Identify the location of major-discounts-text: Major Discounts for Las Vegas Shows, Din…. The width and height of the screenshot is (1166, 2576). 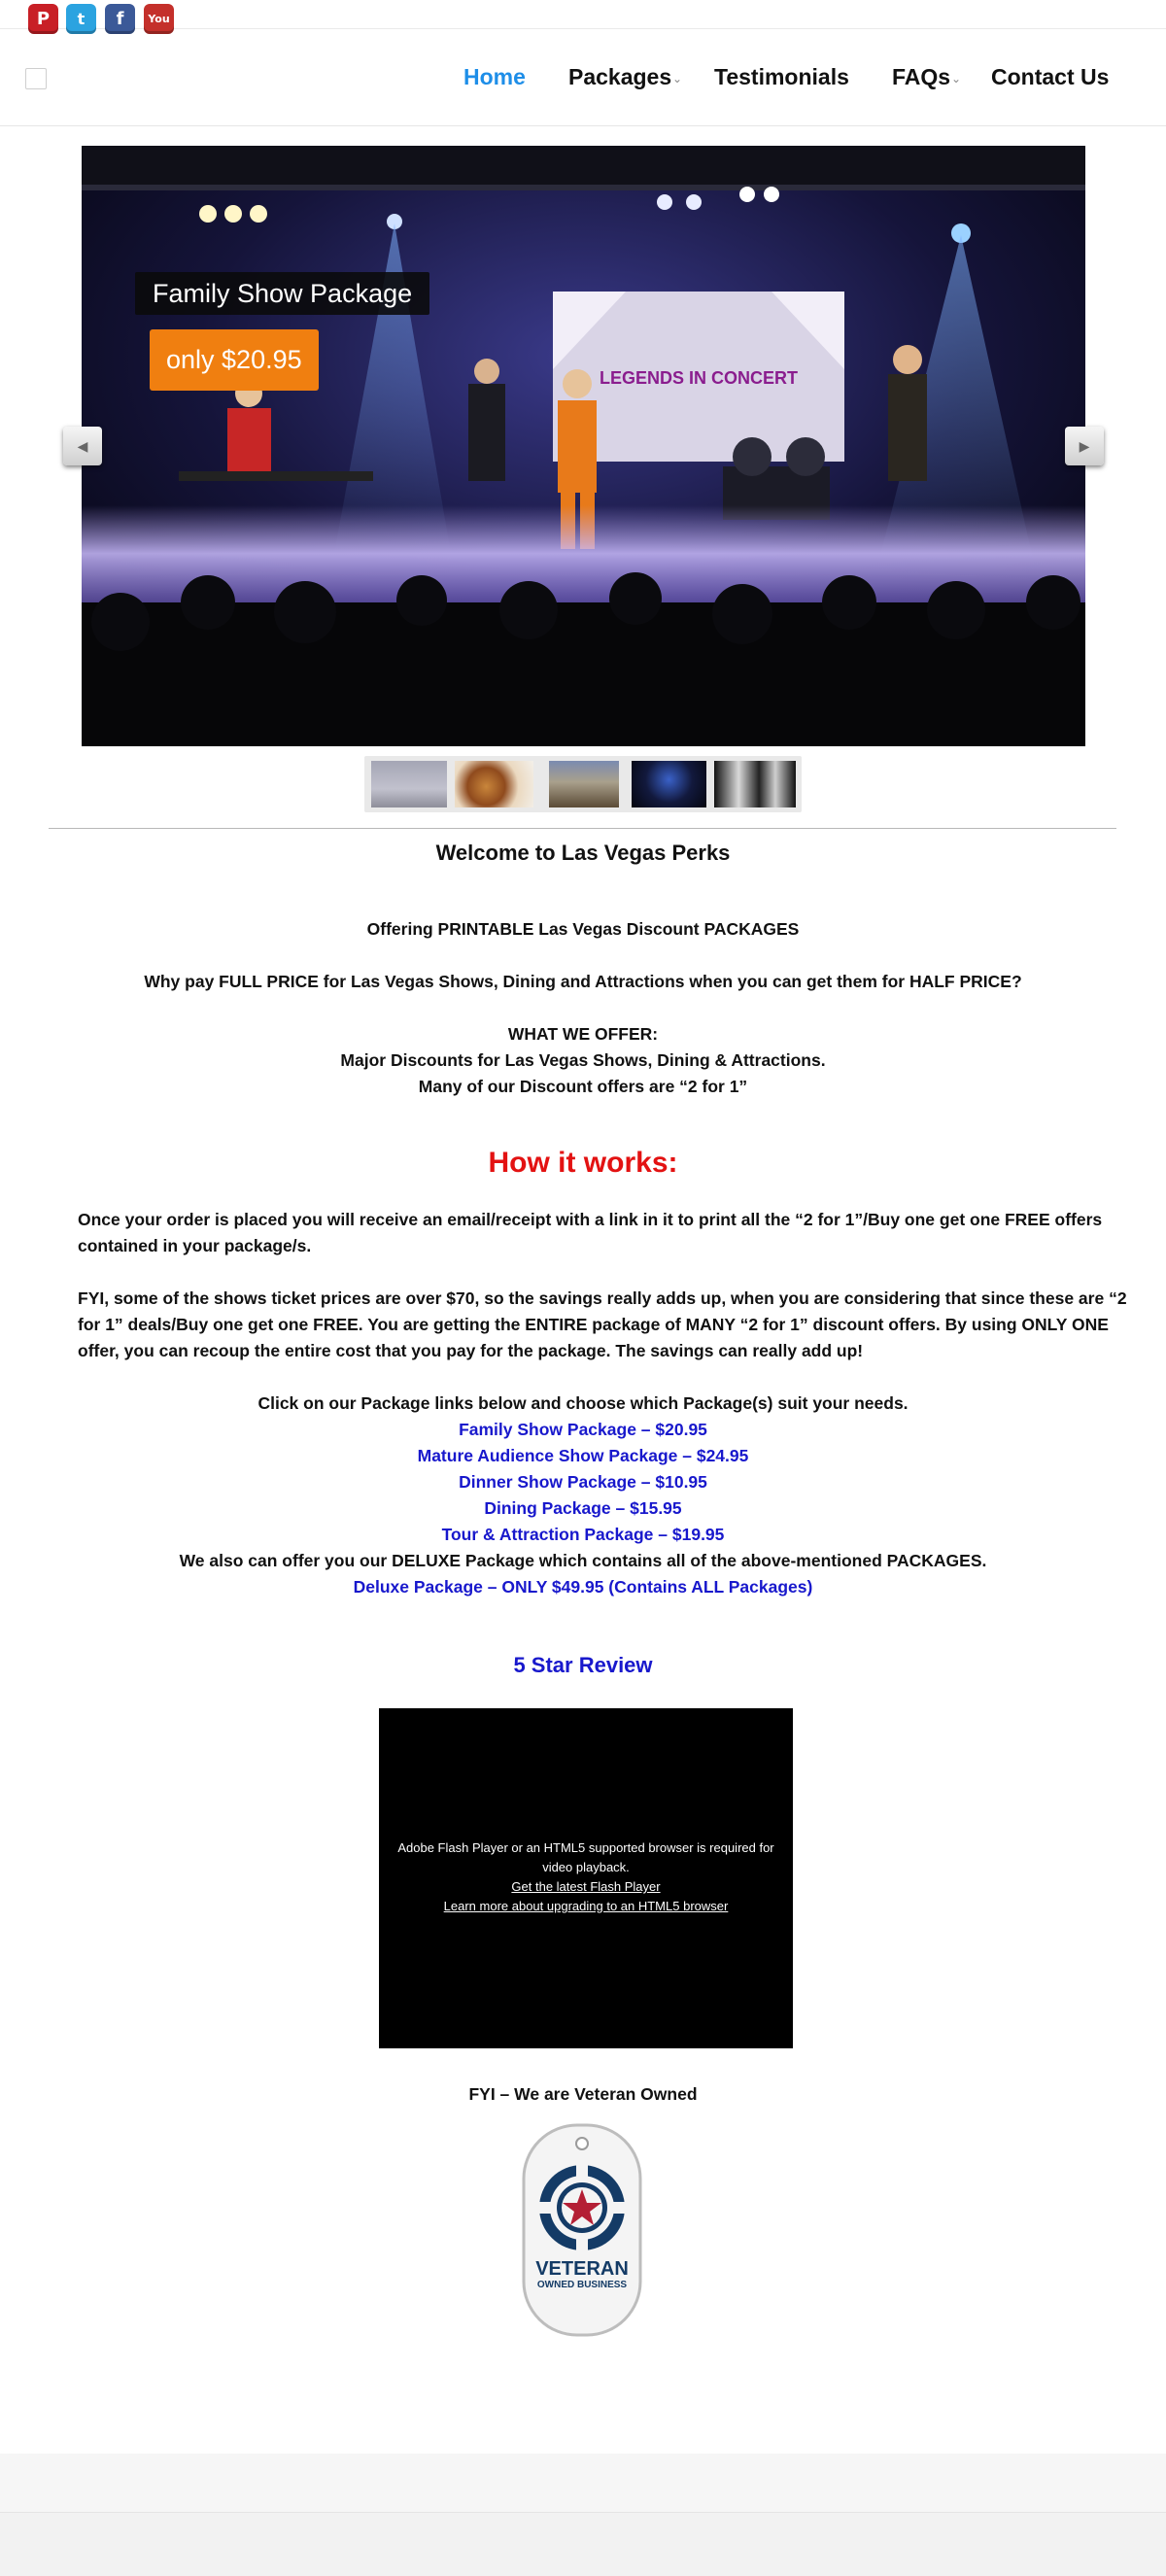
(583, 1060).